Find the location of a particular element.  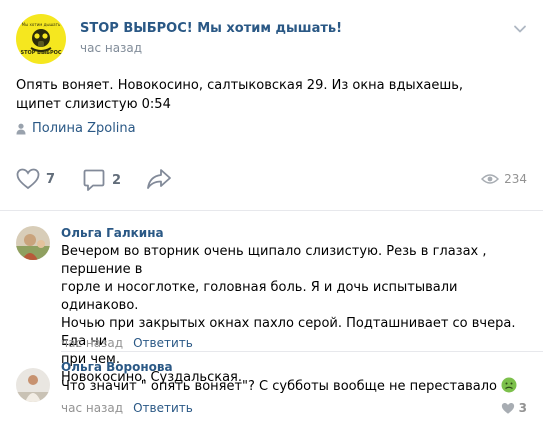

like-button: 7 is located at coordinates (35, 179).